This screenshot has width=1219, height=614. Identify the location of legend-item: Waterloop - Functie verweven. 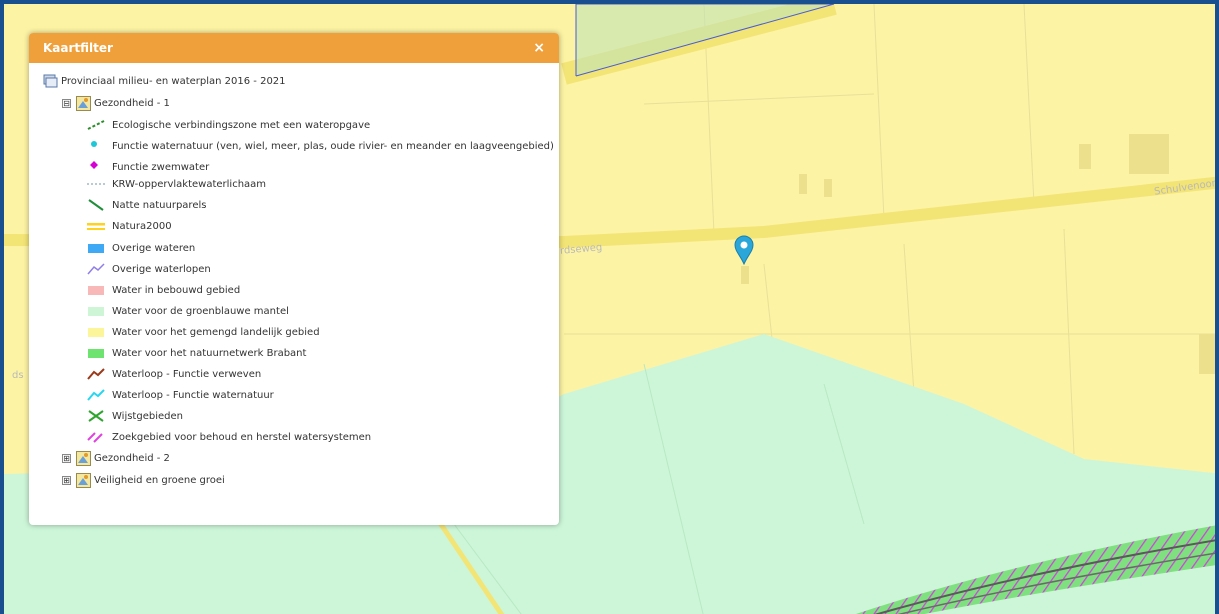
(174, 374).